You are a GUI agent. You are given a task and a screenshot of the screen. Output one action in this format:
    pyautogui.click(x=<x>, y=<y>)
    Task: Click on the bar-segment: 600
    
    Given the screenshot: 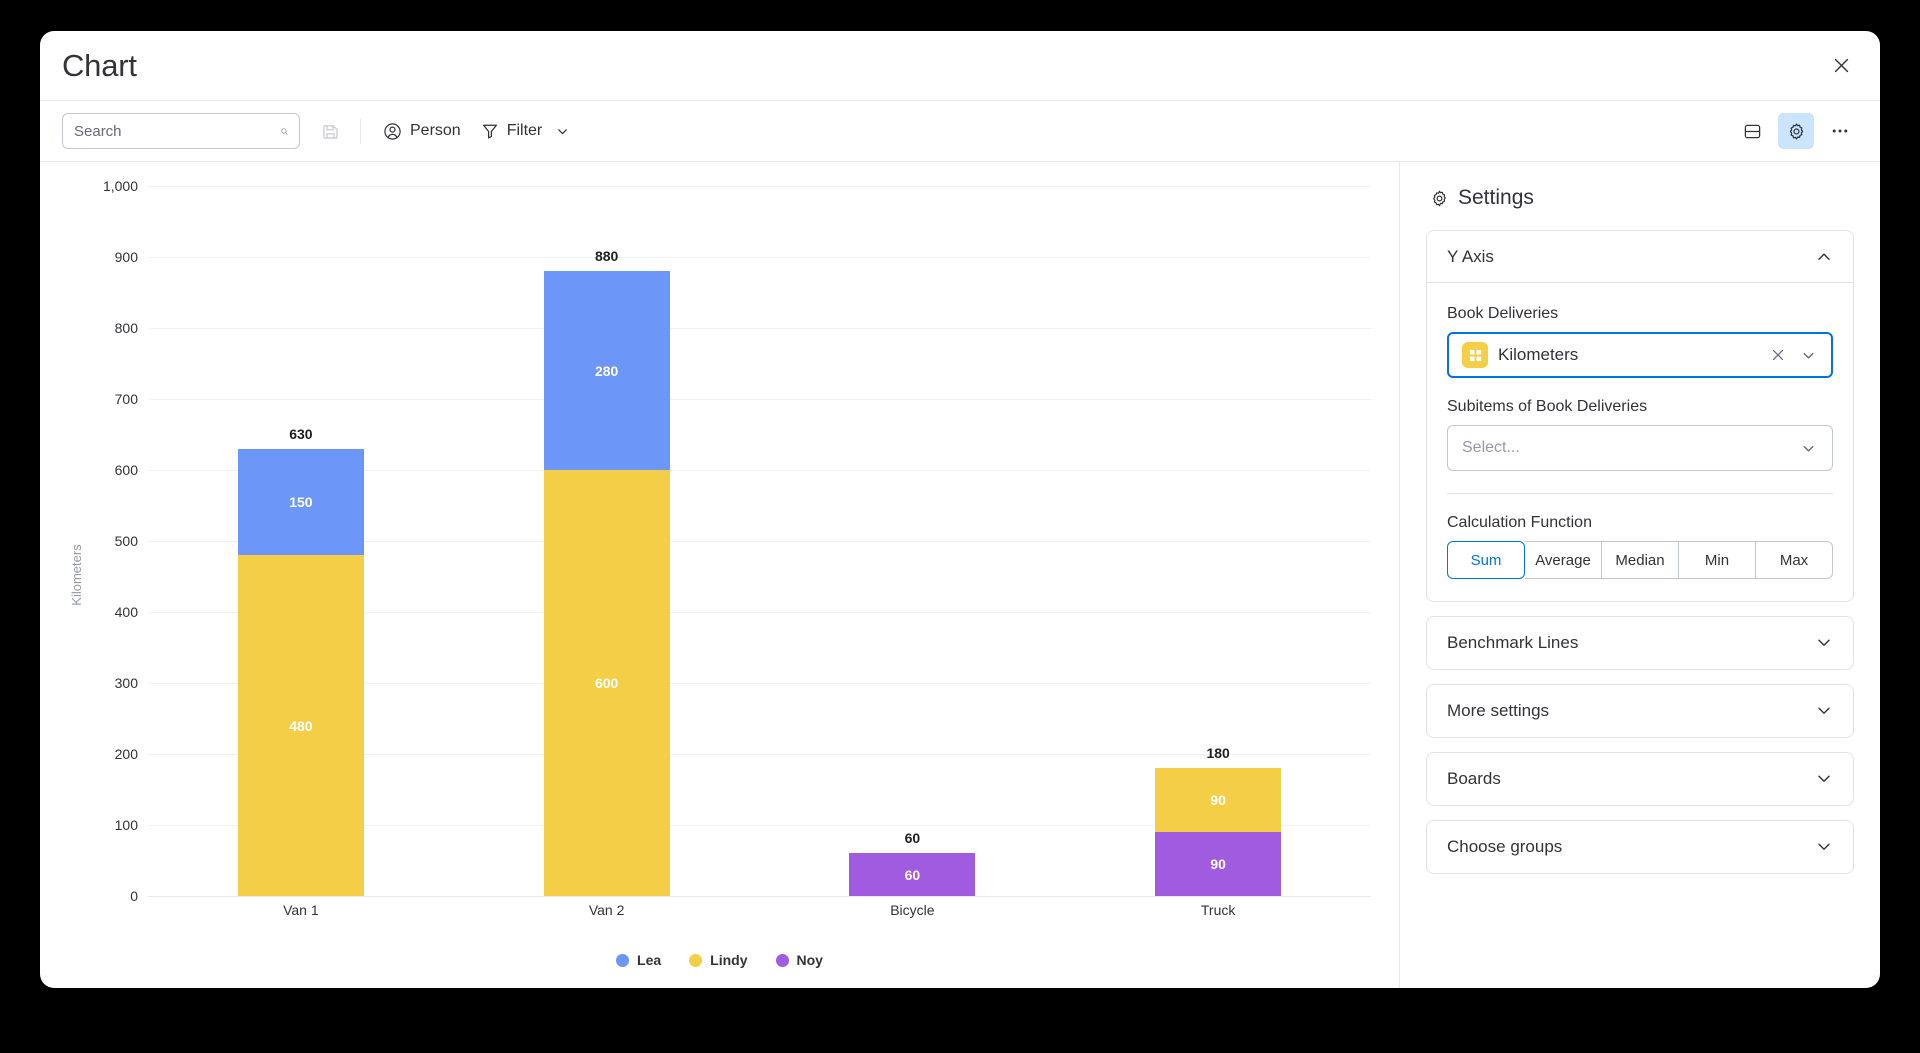 What is the action you would take?
    pyautogui.click(x=606, y=683)
    